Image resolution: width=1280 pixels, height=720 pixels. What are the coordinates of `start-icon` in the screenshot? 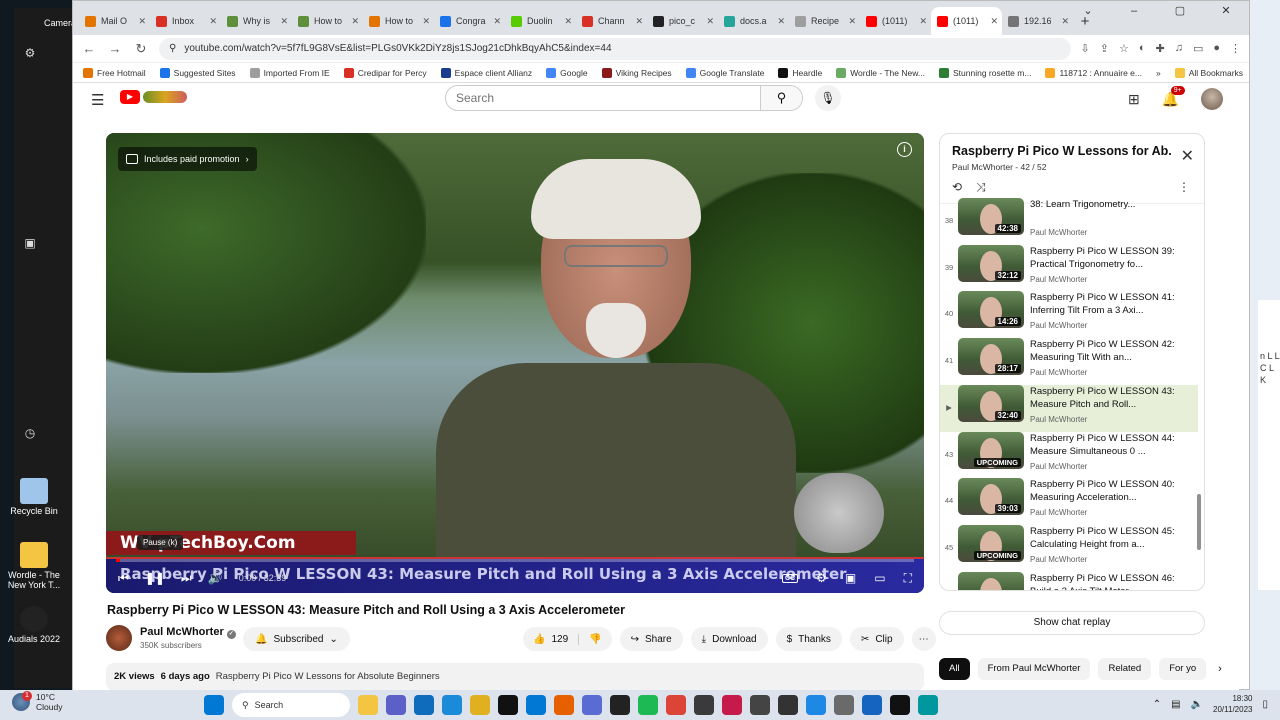 It's located at (214, 705).